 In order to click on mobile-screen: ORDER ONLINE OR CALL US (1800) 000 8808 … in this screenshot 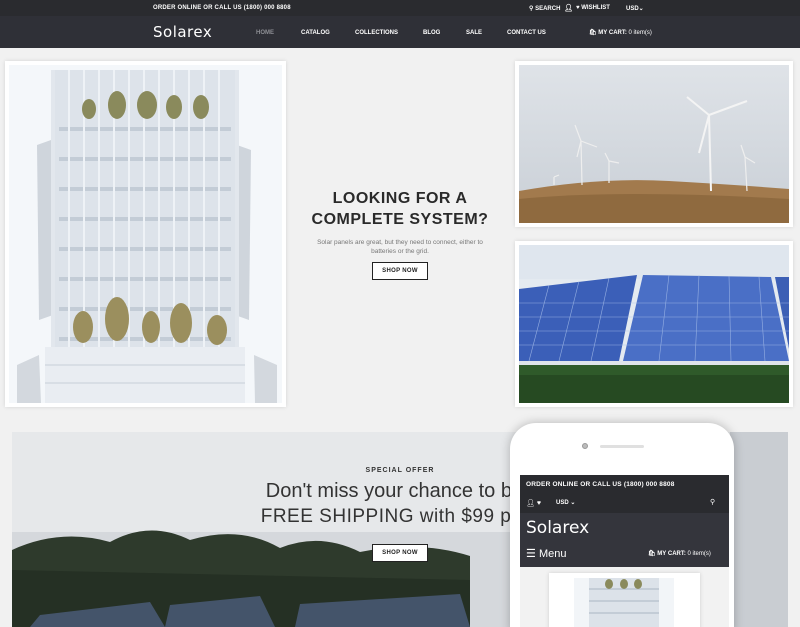, I will do `click(624, 551)`.